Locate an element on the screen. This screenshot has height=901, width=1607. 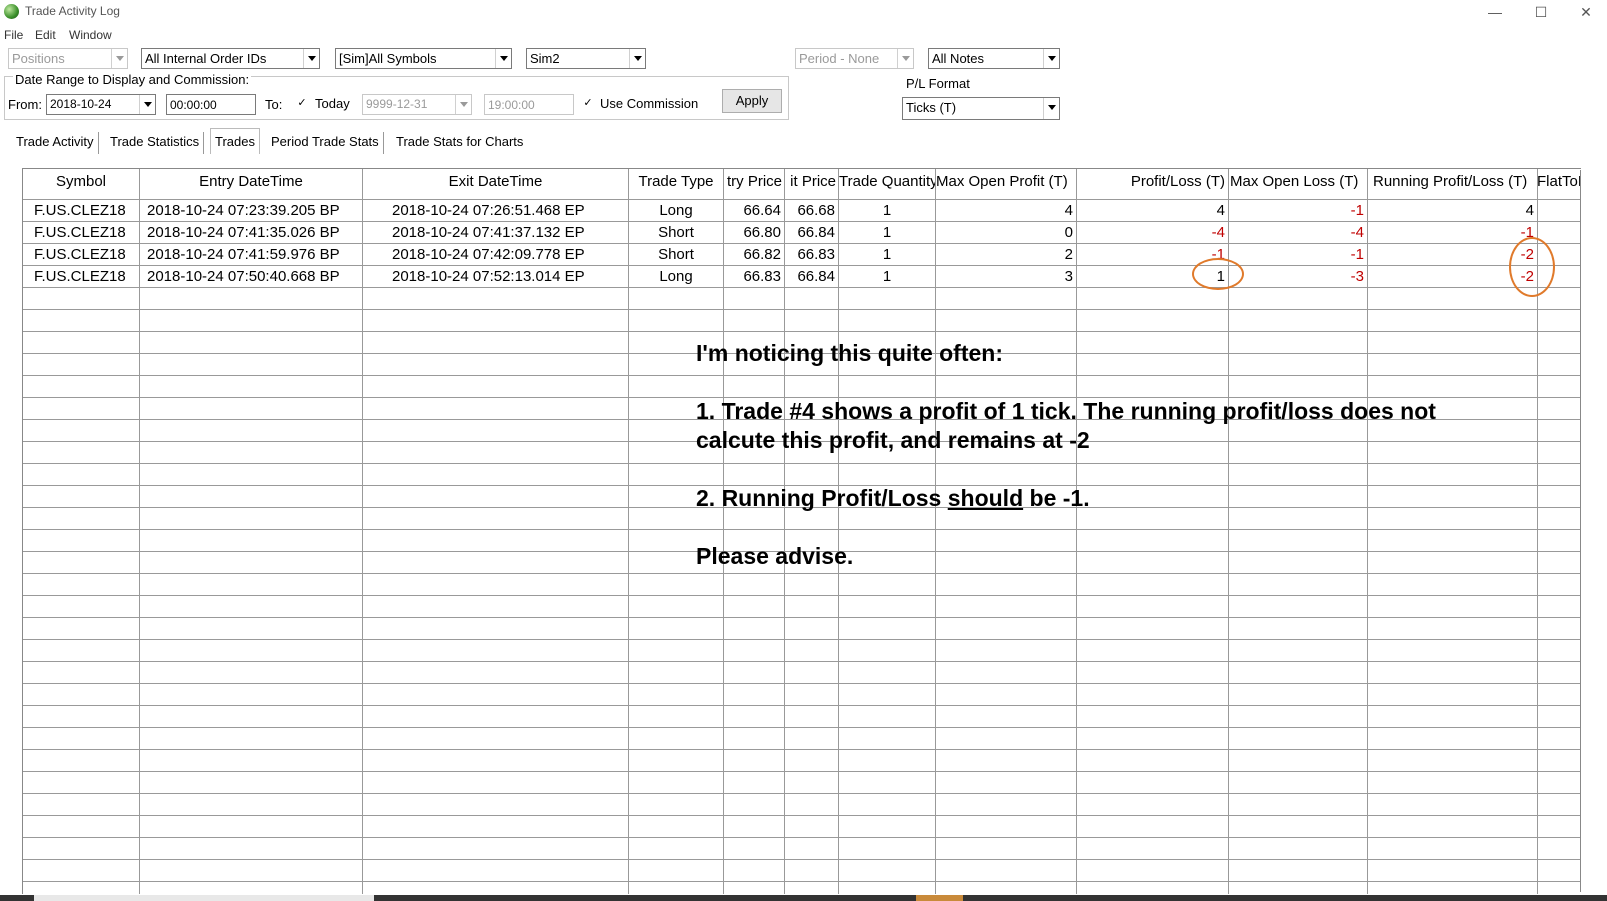
grid-right-border is located at coordinates (1580, 531).